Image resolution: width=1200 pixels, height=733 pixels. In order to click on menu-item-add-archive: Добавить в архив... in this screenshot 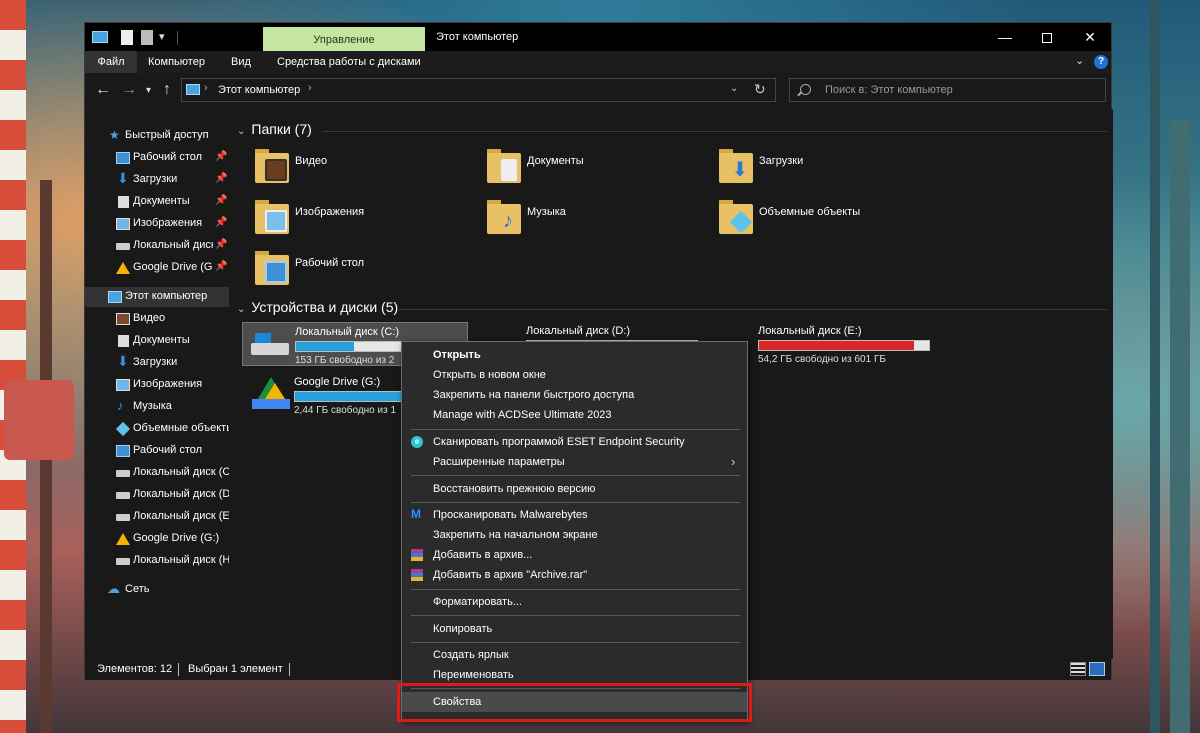, I will do `click(574, 555)`.